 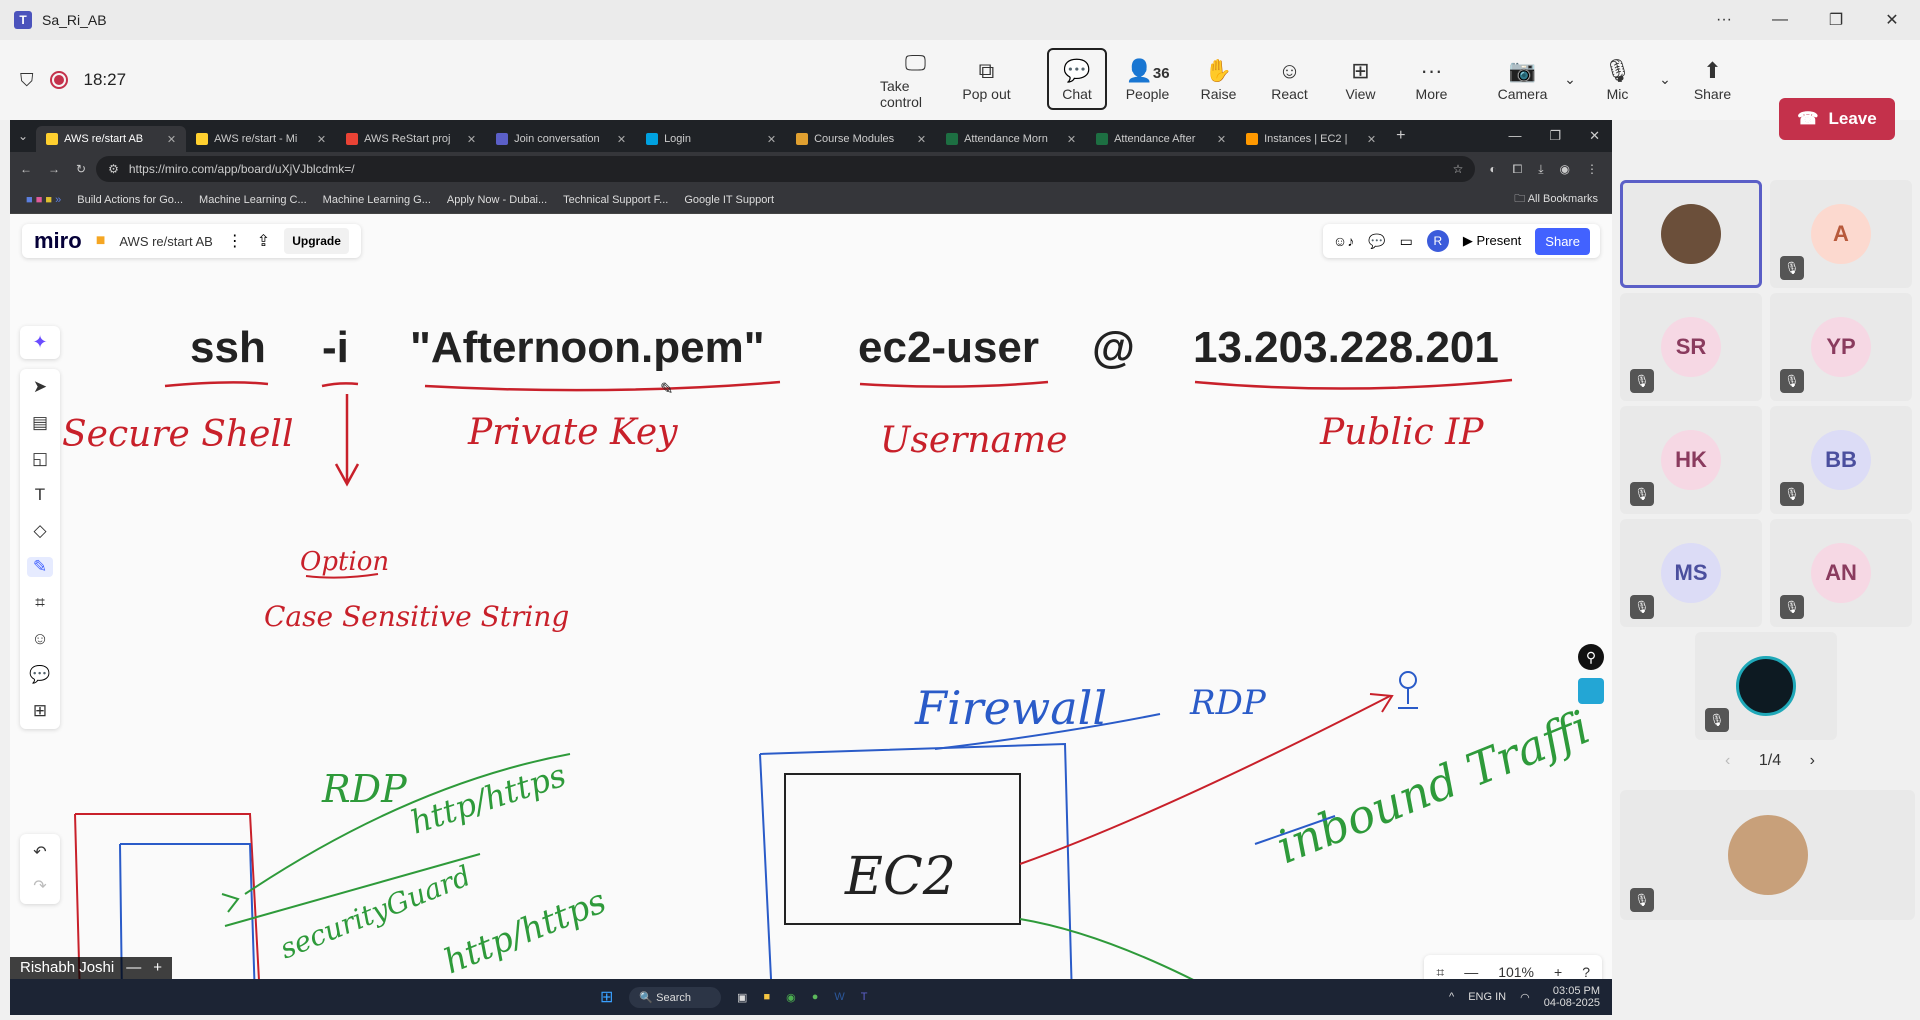 I want to click on teams-icon: T, so click(x=864, y=997).